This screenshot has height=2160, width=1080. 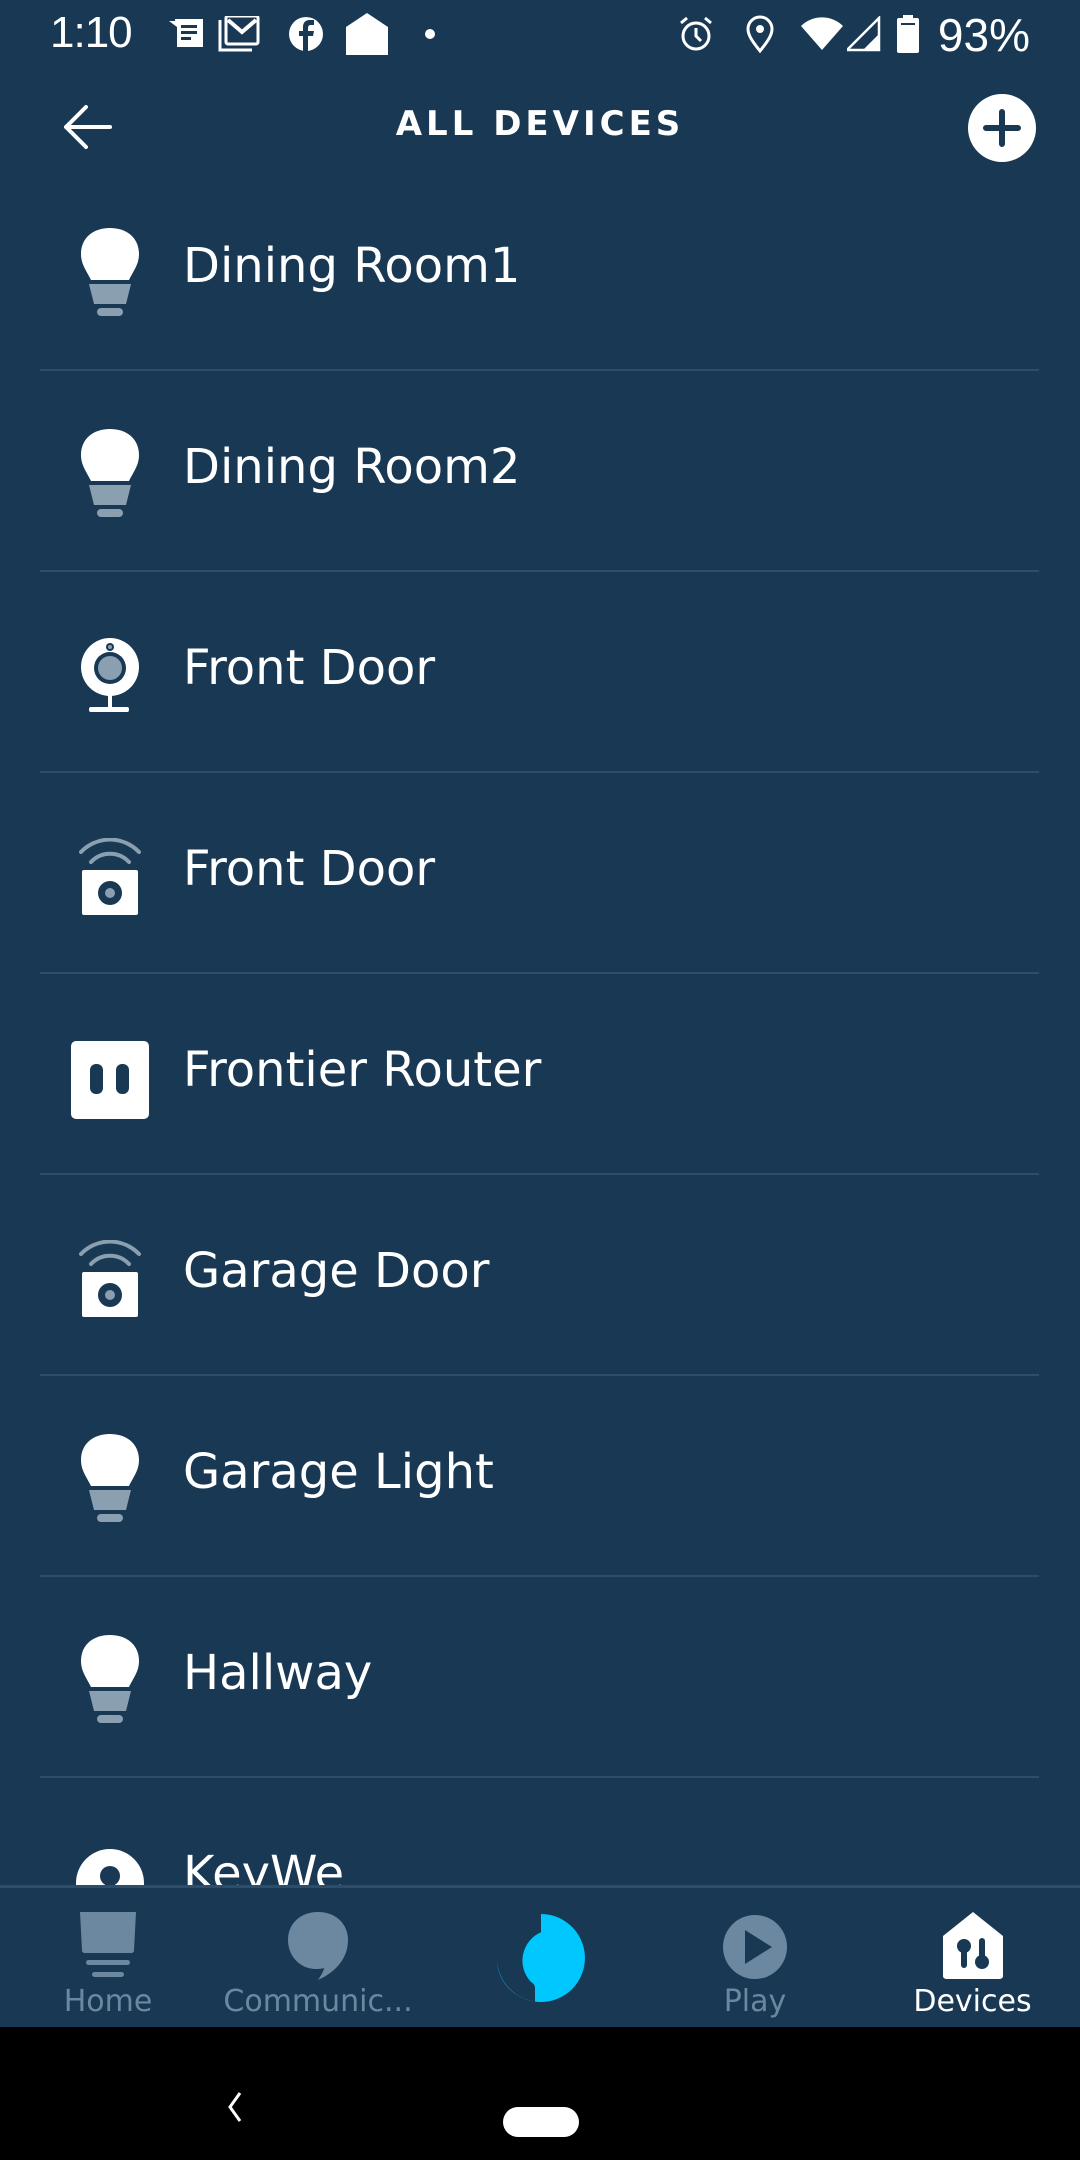 I want to click on device-name: Garage Light, so click(x=338, y=1472).